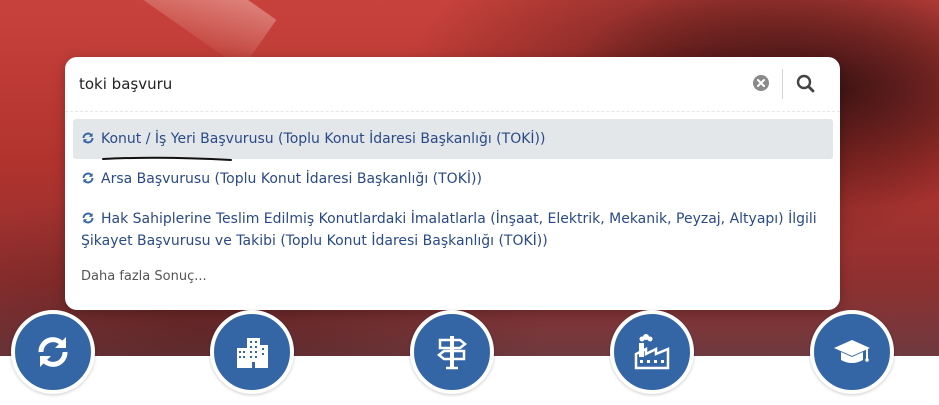  What do you see at coordinates (404, 84) in the screenshot?
I see `search-input` at bounding box center [404, 84].